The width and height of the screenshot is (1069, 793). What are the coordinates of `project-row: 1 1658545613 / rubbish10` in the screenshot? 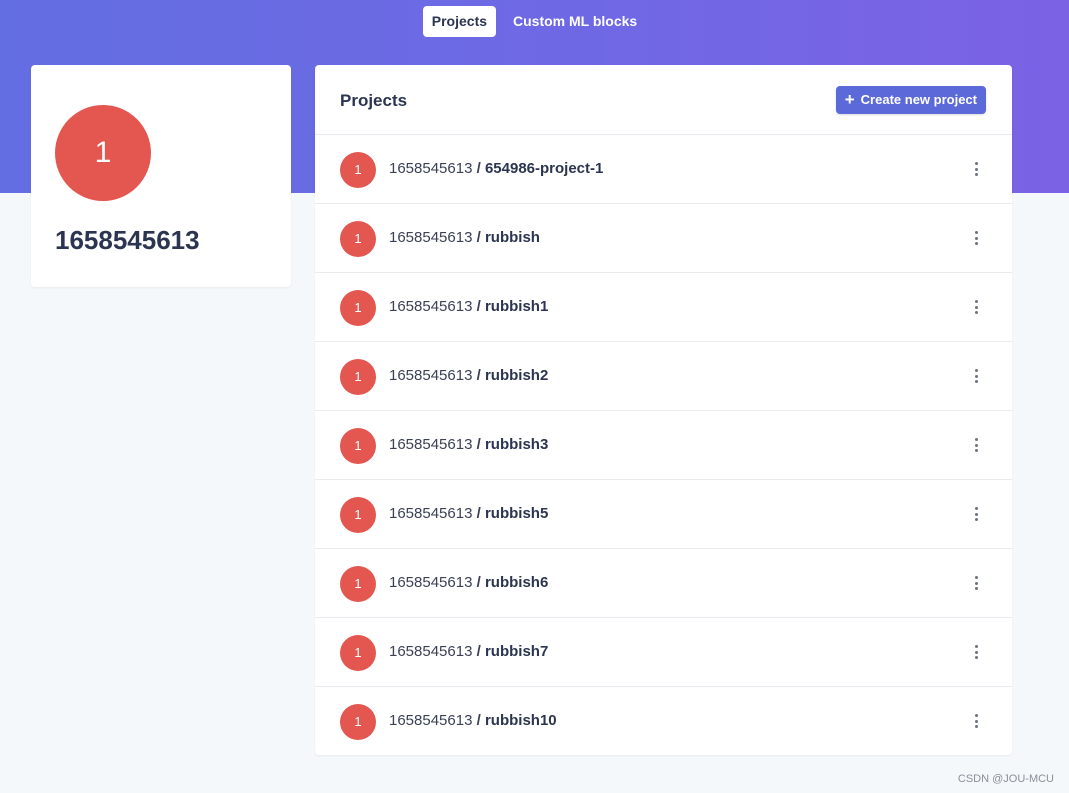 It's located at (663, 721).